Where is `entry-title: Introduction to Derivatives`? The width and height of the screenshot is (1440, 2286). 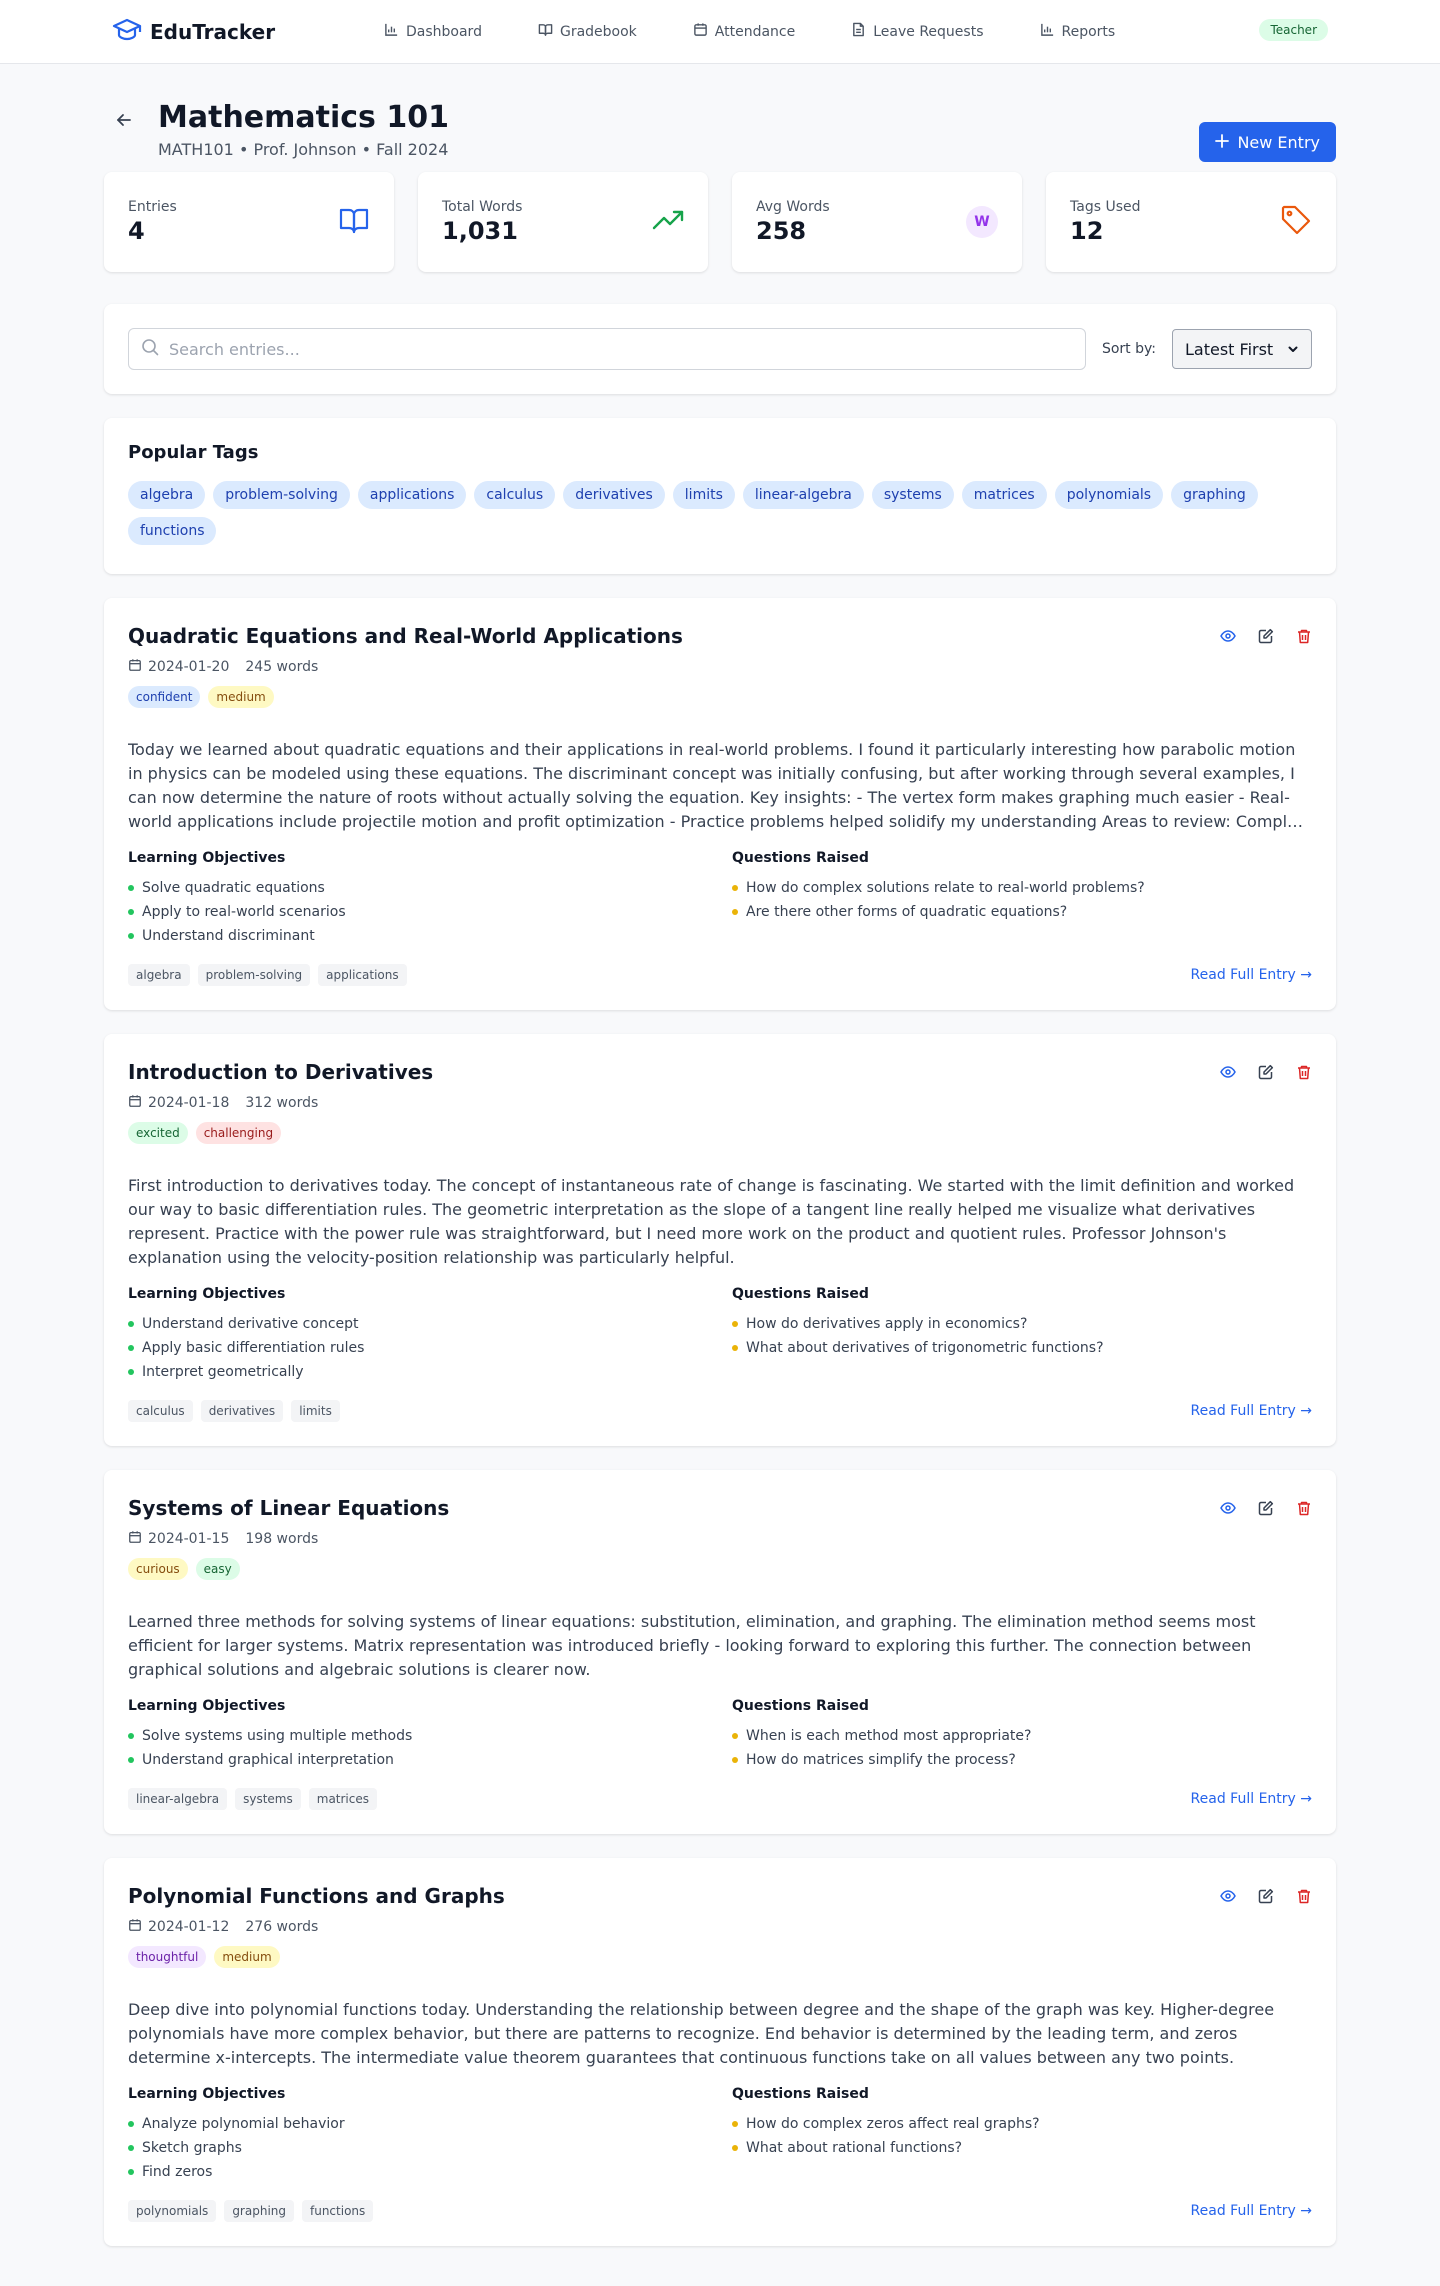 entry-title: Introduction to Derivatives is located at coordinates (720, 1072).